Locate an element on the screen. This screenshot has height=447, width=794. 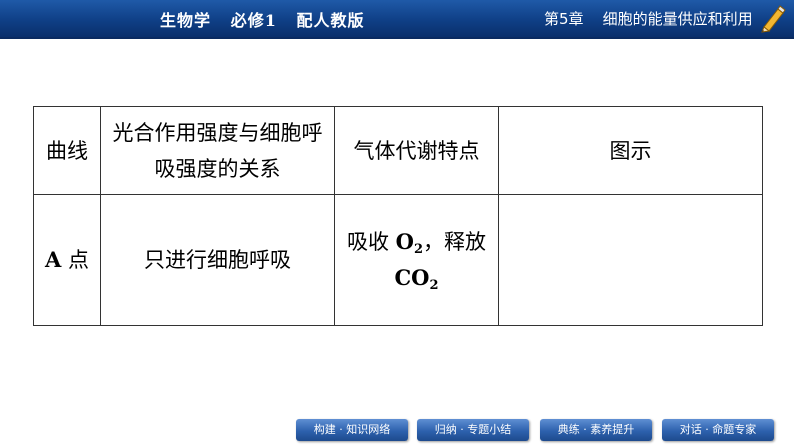
cell-curve: A 点 is located at coordinates (67, 260).